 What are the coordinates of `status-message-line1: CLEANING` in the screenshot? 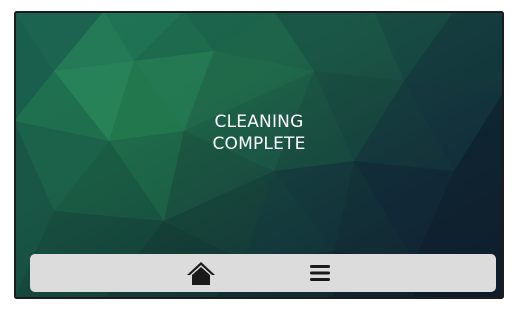 It's located at (259, 122).